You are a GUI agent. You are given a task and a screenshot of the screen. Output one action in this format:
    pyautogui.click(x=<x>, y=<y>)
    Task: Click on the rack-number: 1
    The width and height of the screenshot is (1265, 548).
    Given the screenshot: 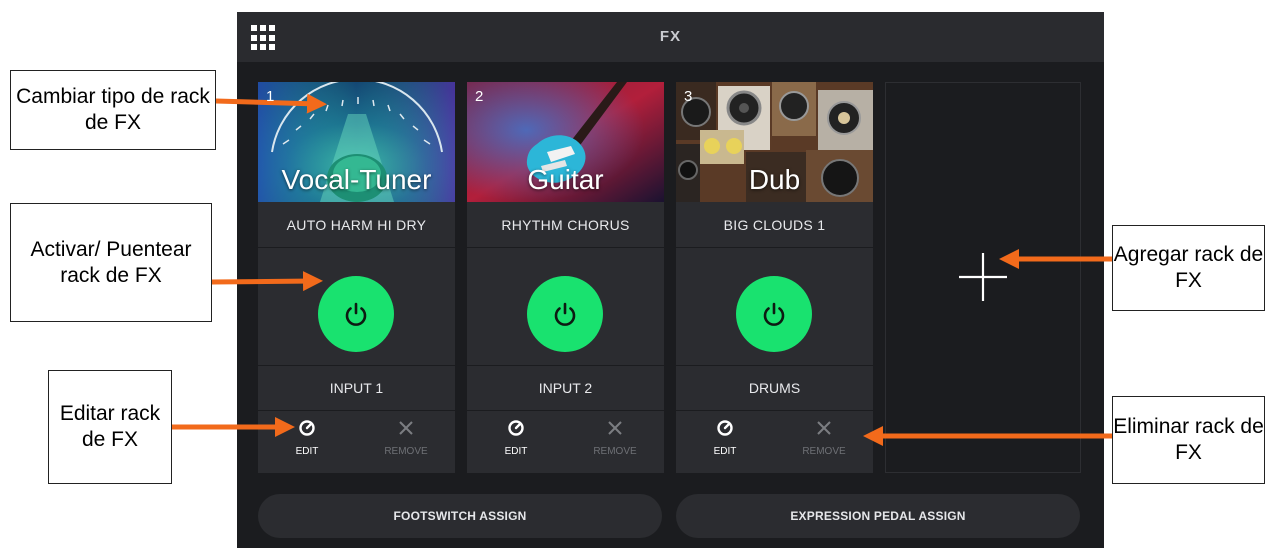 What is the action you would take?
    pyautogui.click(x=270, y=96)
    